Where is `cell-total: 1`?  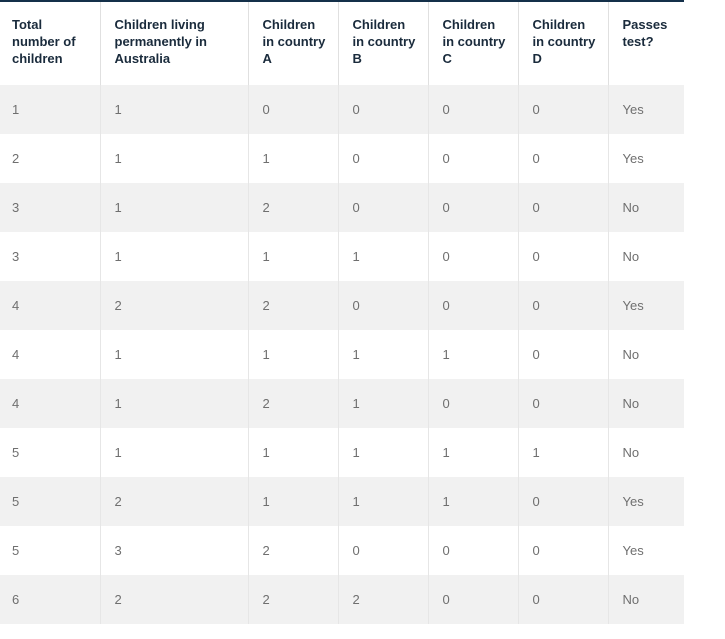 cell-total: 1 is located at coordinates (16, 109).